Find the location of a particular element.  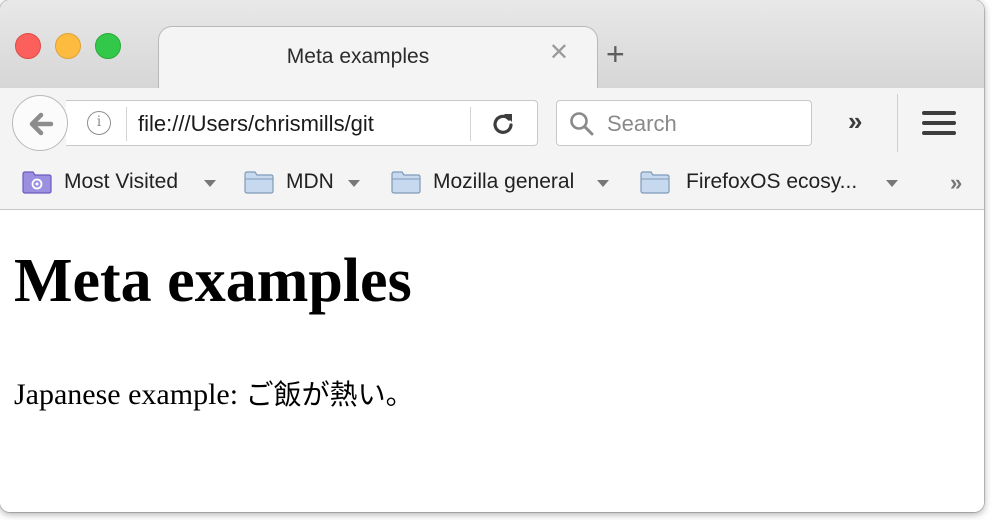

page-paragraph: Japanese example: ご飯が熱い。 is located at coordinates (214, 393).